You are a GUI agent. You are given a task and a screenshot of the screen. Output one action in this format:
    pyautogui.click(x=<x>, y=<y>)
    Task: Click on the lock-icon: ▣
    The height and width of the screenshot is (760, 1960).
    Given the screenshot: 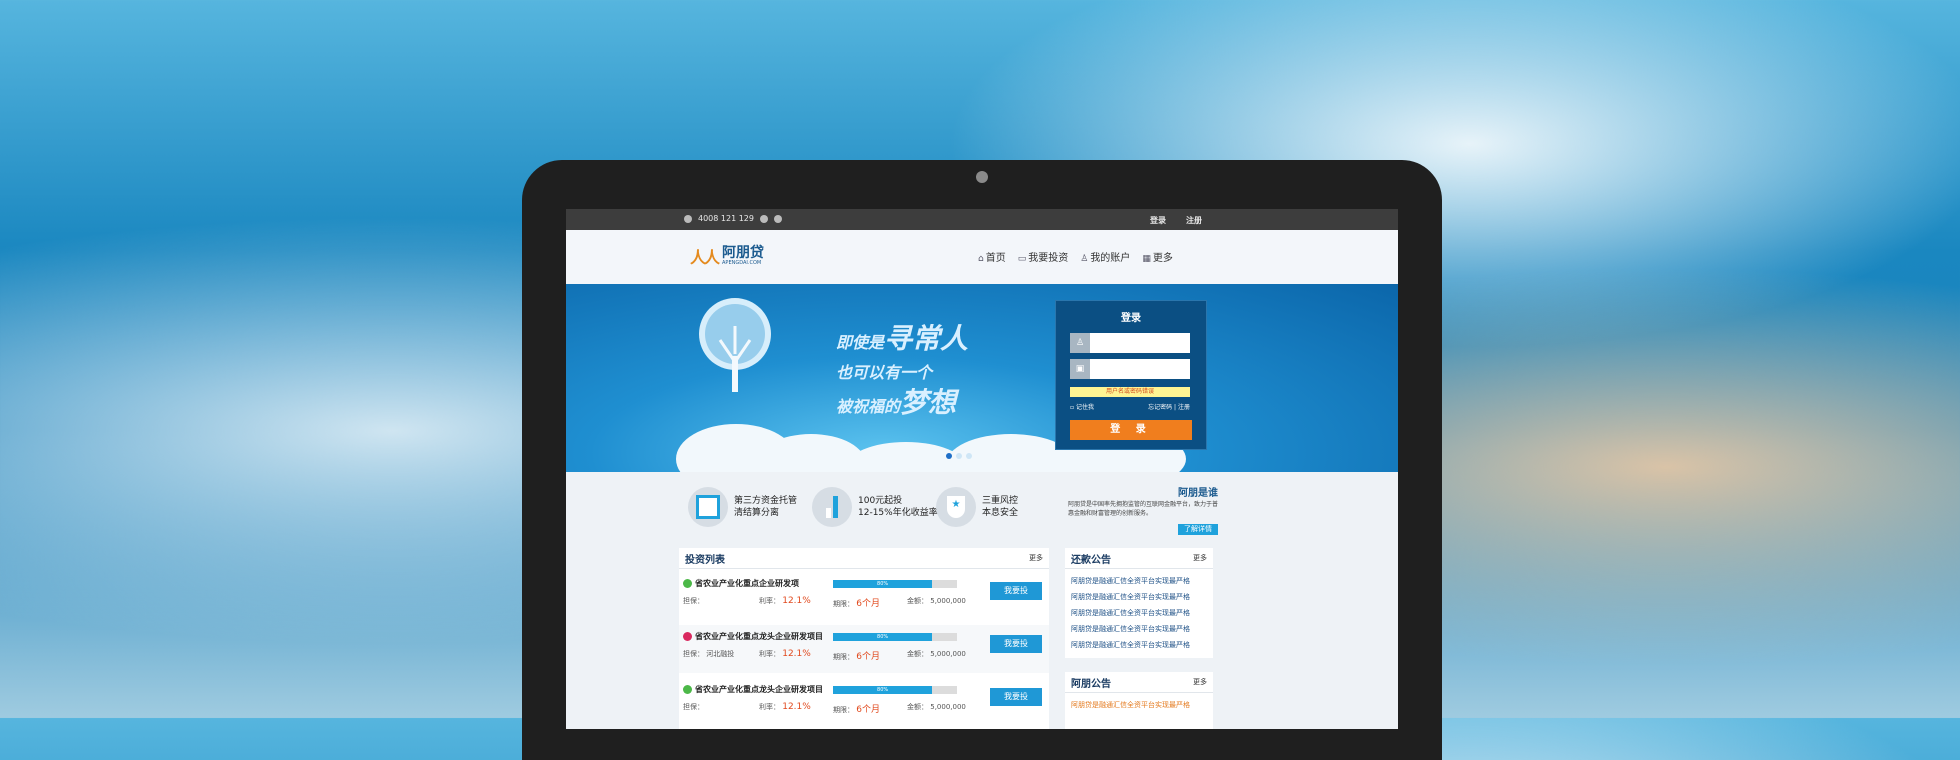 What is the action you would take?
    pyautogui.click(x=1080, y=369)
    